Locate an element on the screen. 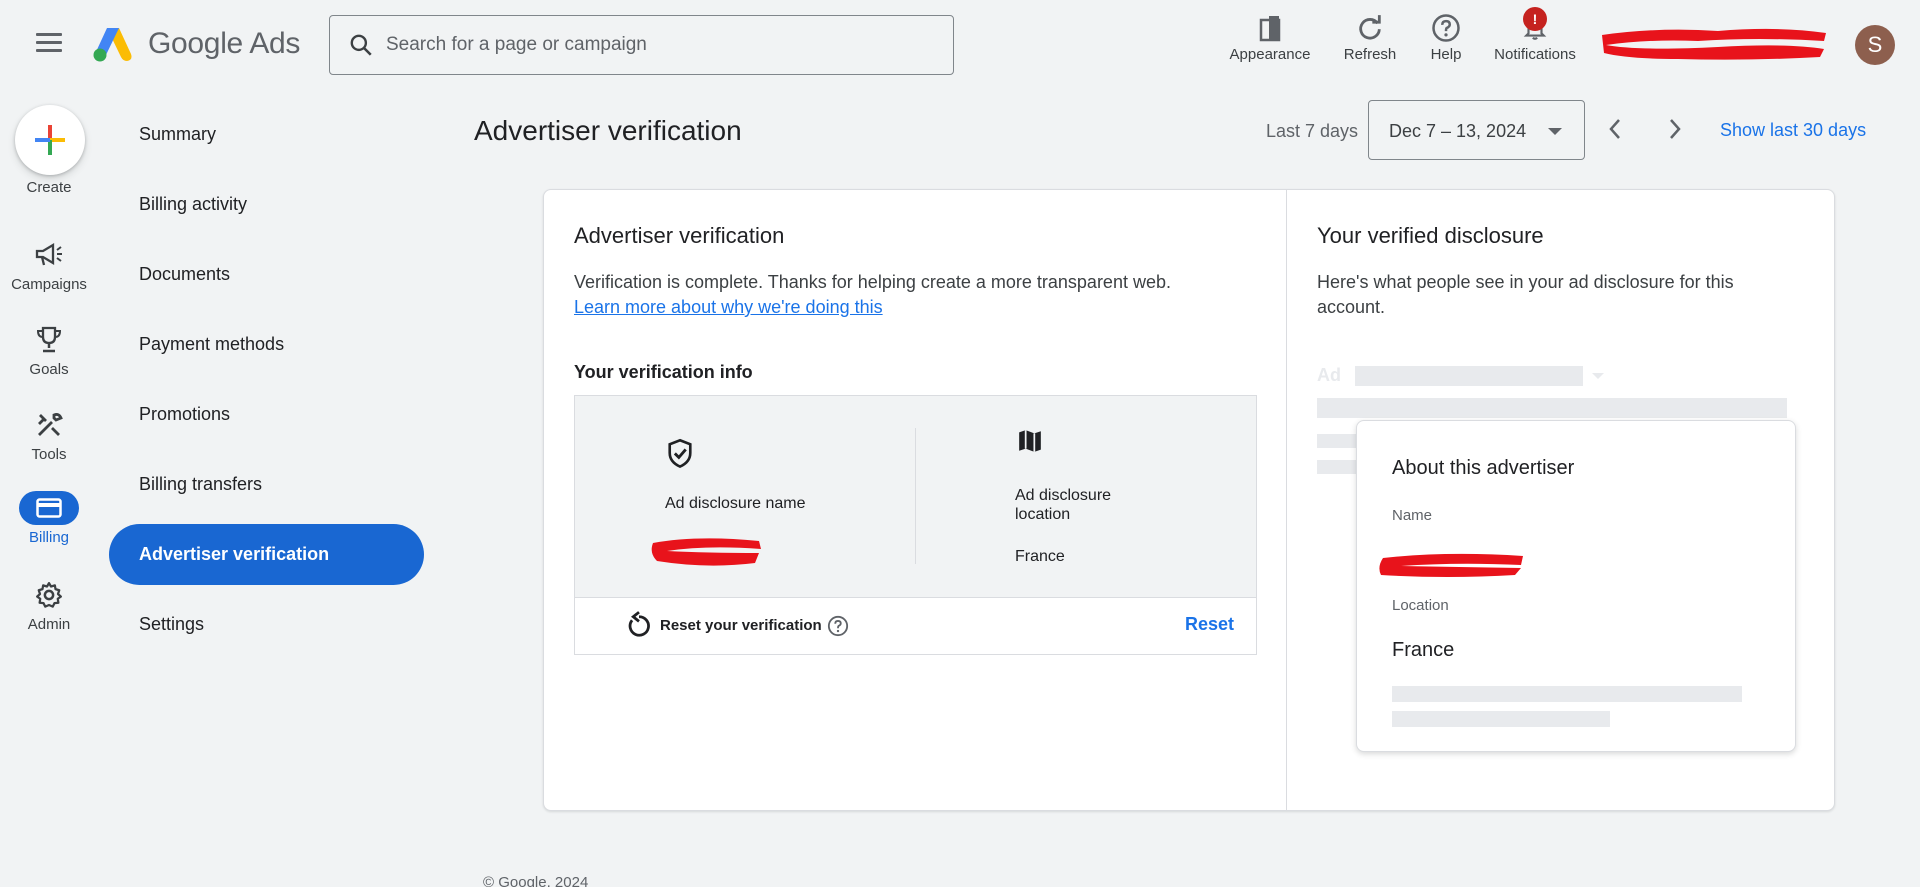 This screenshot has height=887, width=1920. help-label: Help is located at coordinates (1446, 54).